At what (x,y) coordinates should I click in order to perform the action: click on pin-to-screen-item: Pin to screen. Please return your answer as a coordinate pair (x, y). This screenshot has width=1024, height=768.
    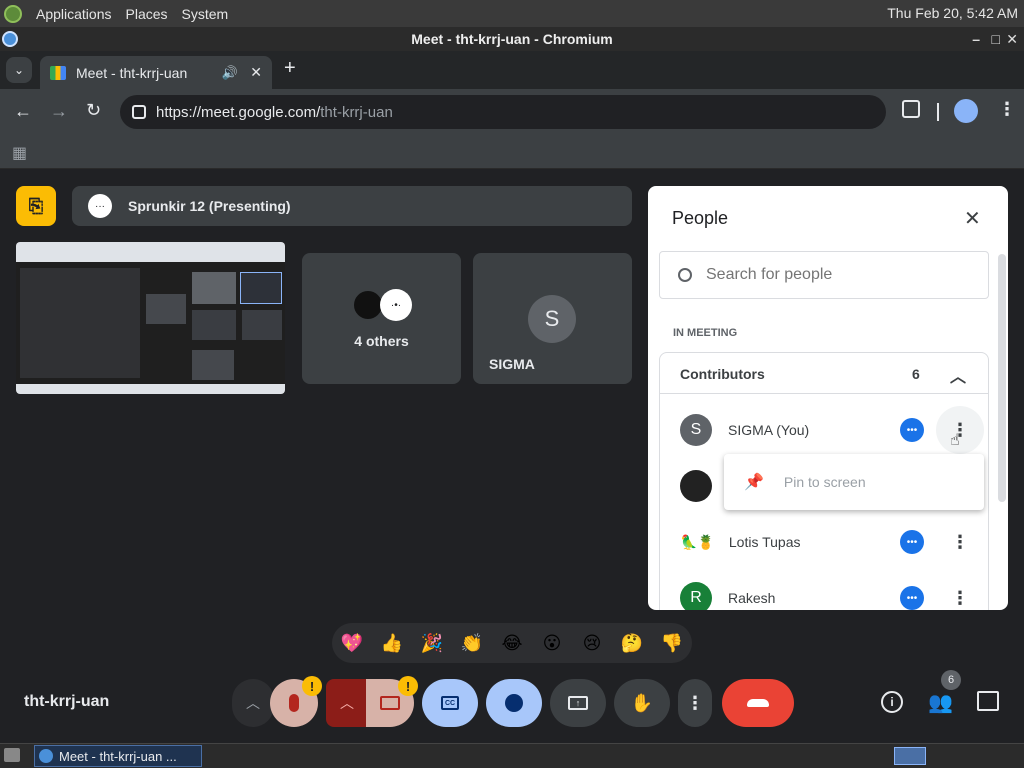
    Looking at the image, I should click on (825, 482).